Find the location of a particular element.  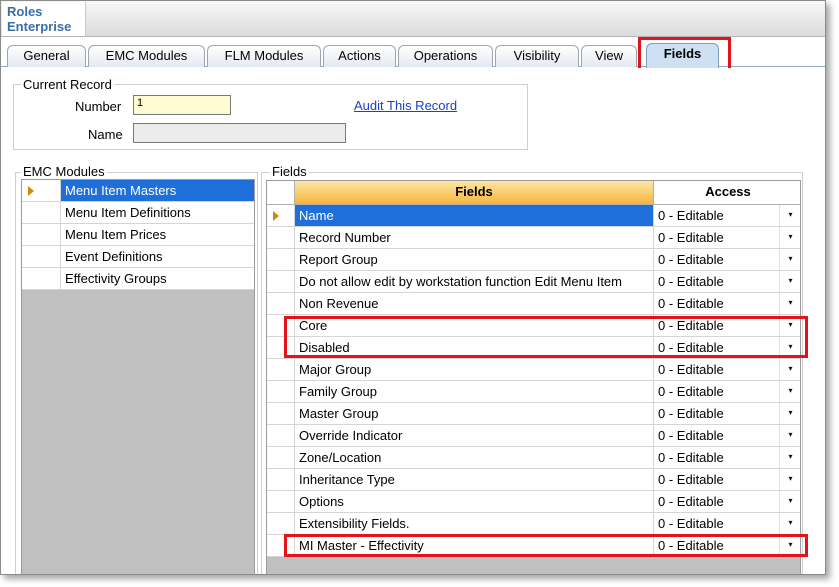

table-row: Report Group 0 - Editable ▾ is located at coordinates (533, 260).